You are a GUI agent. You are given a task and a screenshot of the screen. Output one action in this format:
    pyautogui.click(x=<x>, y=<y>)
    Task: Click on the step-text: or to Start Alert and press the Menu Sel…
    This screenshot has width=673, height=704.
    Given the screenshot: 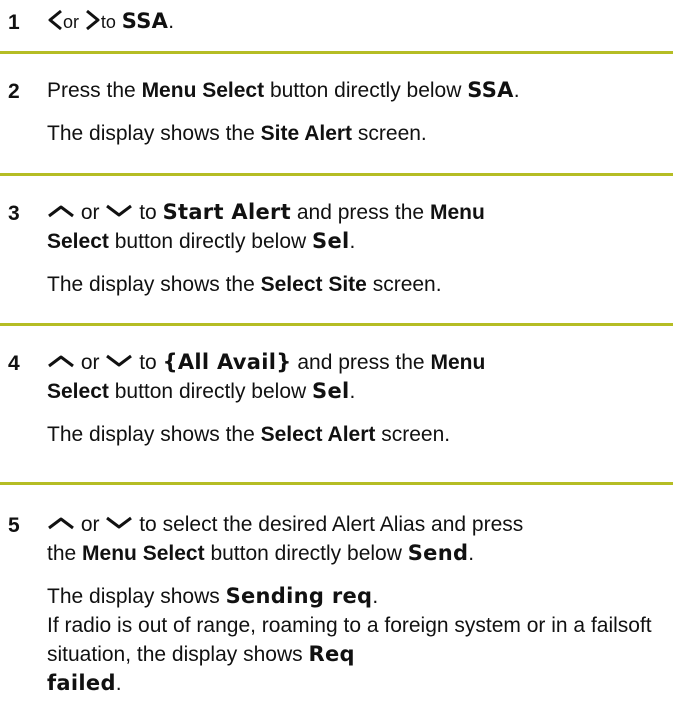 What is the action you would take?
    pyautogui.click(x=266, y=248)
    